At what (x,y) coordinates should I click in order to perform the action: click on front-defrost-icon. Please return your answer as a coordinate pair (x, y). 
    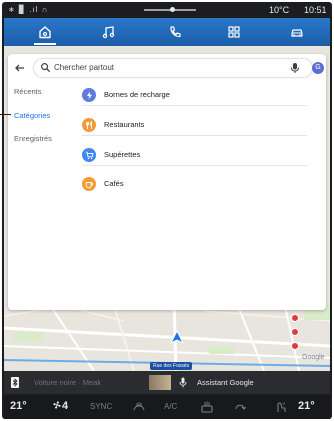
    Looking at the image, I should click on (139, 407).